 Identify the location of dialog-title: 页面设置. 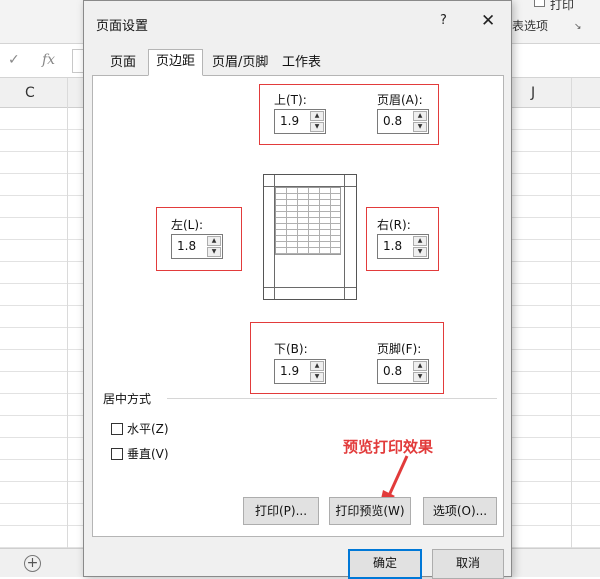
(122, 26).